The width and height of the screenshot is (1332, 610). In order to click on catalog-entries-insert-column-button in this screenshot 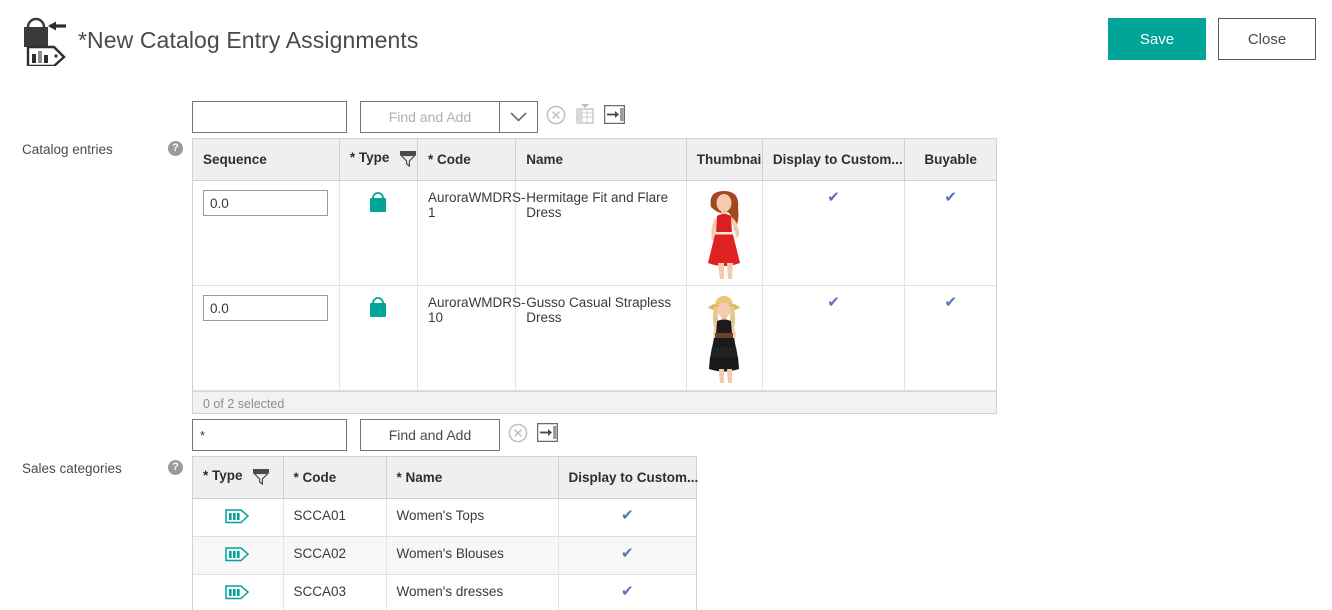, I will do `click(614, 116)`.